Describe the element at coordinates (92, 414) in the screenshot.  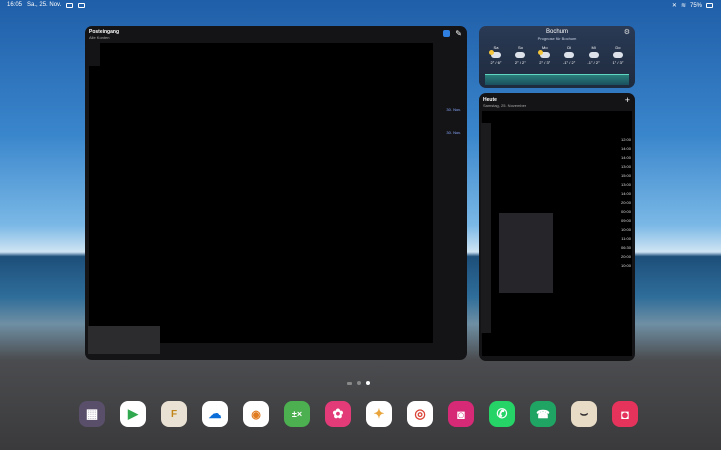
I see `folder-icon: ▦` at that location.